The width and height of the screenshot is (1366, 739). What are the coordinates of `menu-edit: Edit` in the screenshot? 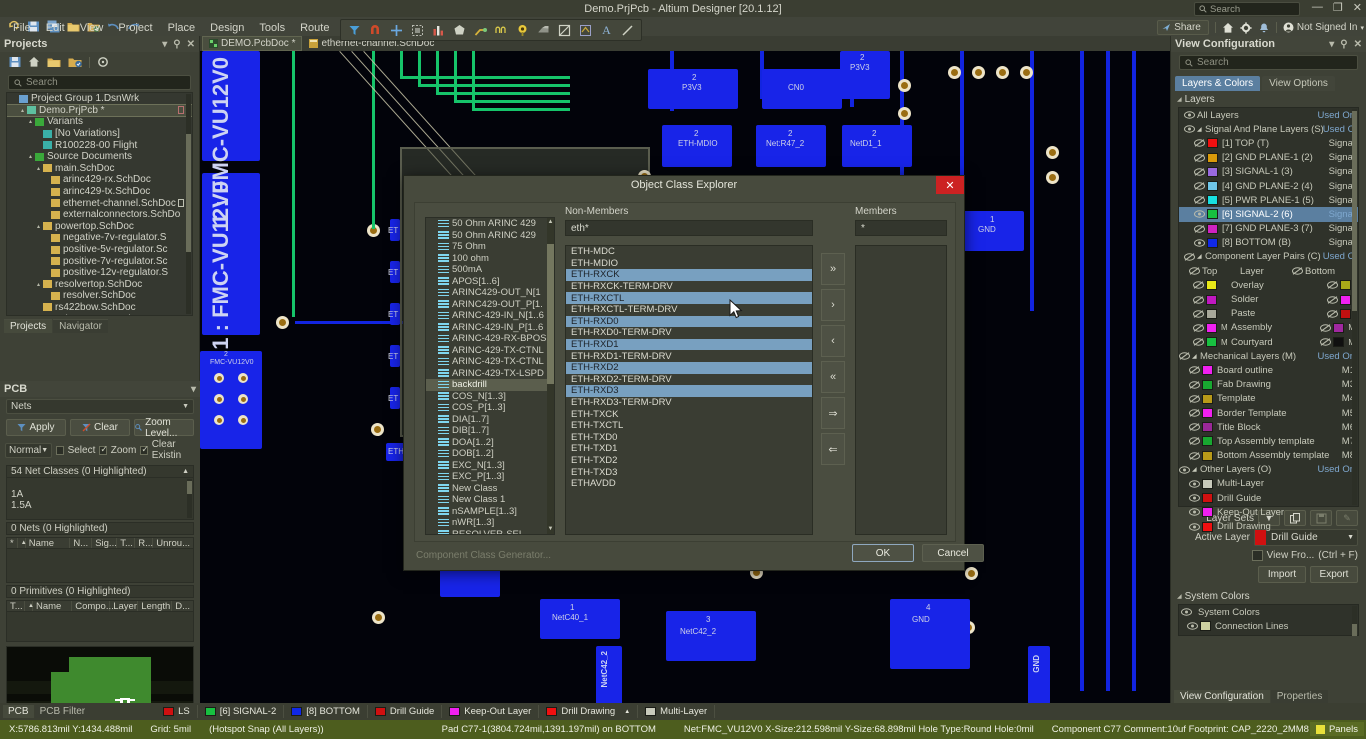 It's located at (55, 28).